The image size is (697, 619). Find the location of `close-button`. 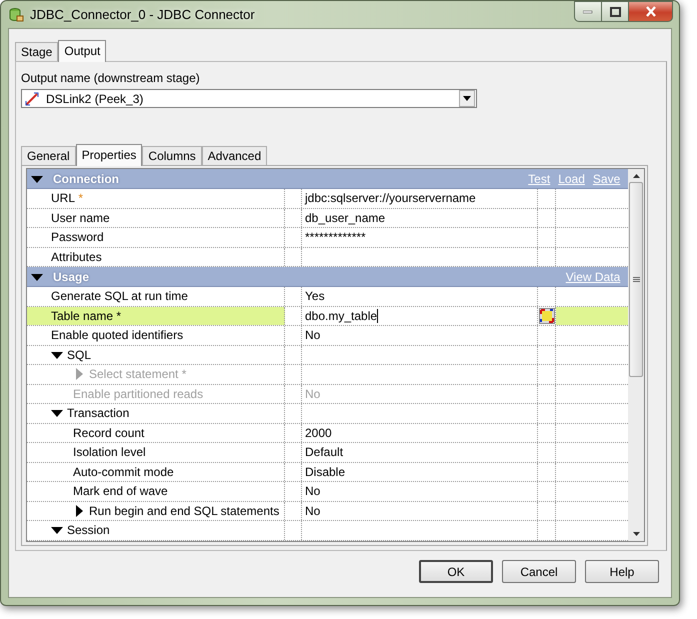

close-button is located at coordinates (651, 11).